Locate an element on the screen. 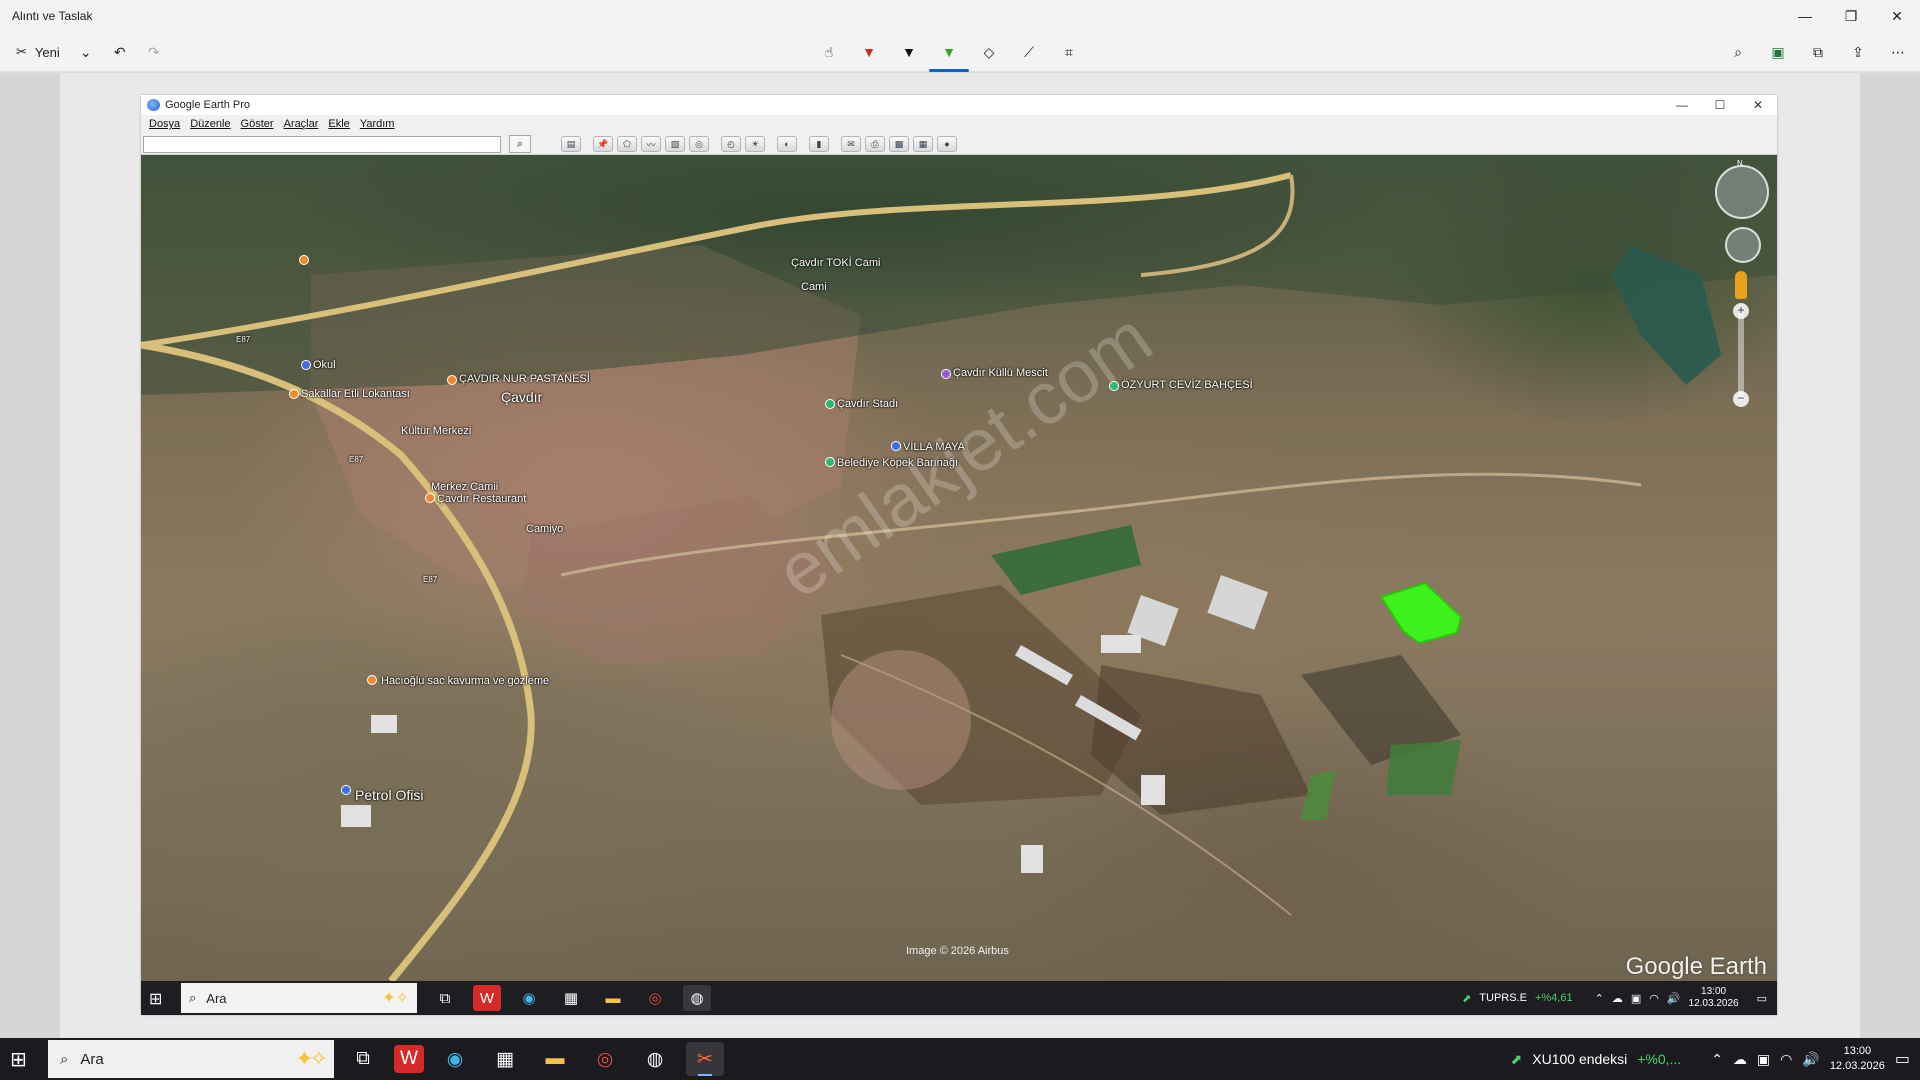  view-in-maps-icon: ▦ is located at coordinates (923, 144).